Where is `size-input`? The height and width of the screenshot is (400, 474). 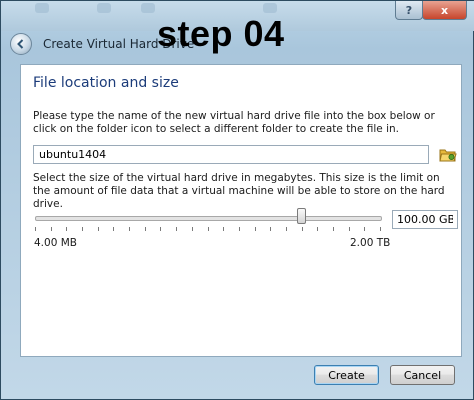 size-input is located at coordinates (425, 219).